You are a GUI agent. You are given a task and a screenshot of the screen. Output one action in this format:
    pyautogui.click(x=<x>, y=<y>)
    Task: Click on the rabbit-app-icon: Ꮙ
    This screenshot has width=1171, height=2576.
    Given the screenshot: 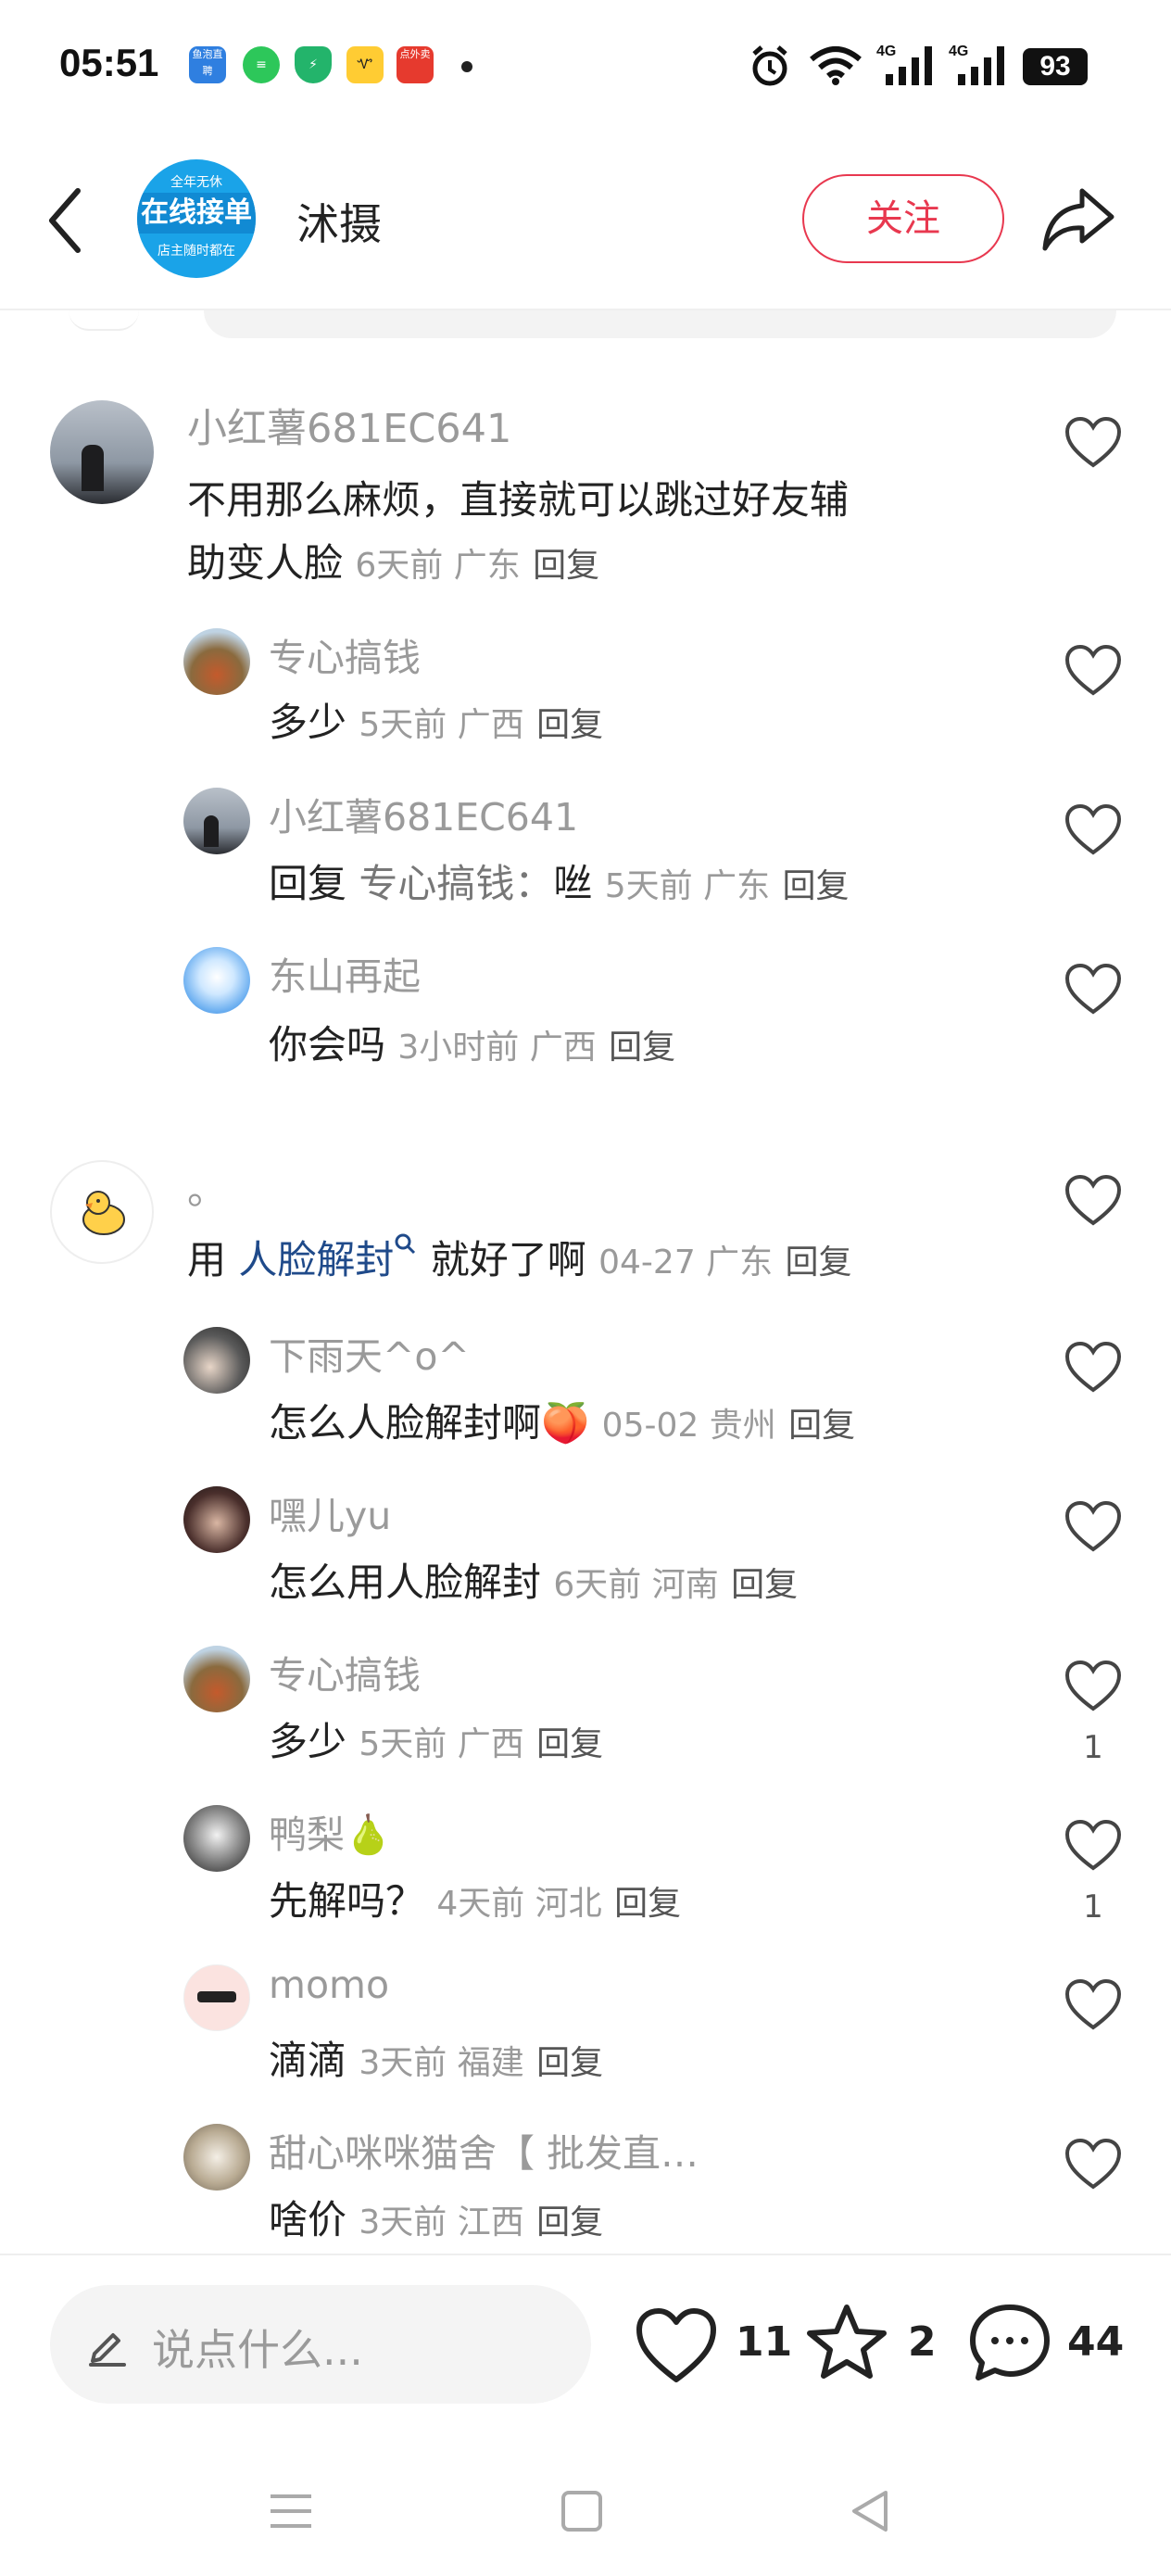 What is the action you would take?
    pyautogui.click(x=365, y=64)
    